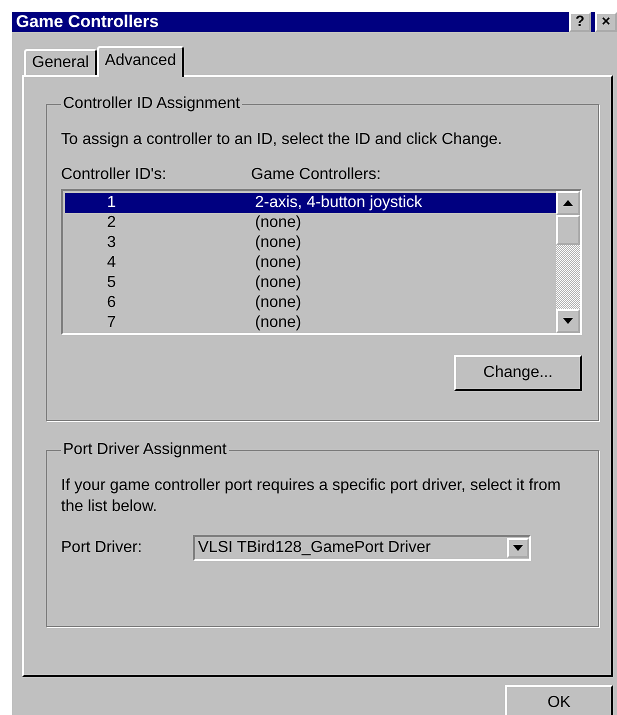 The image size is (617, 715). What do you see at coordinates (111, 243) in the screenshot?
I see `id-cell-text: 3` at bounding box center [111, 243].